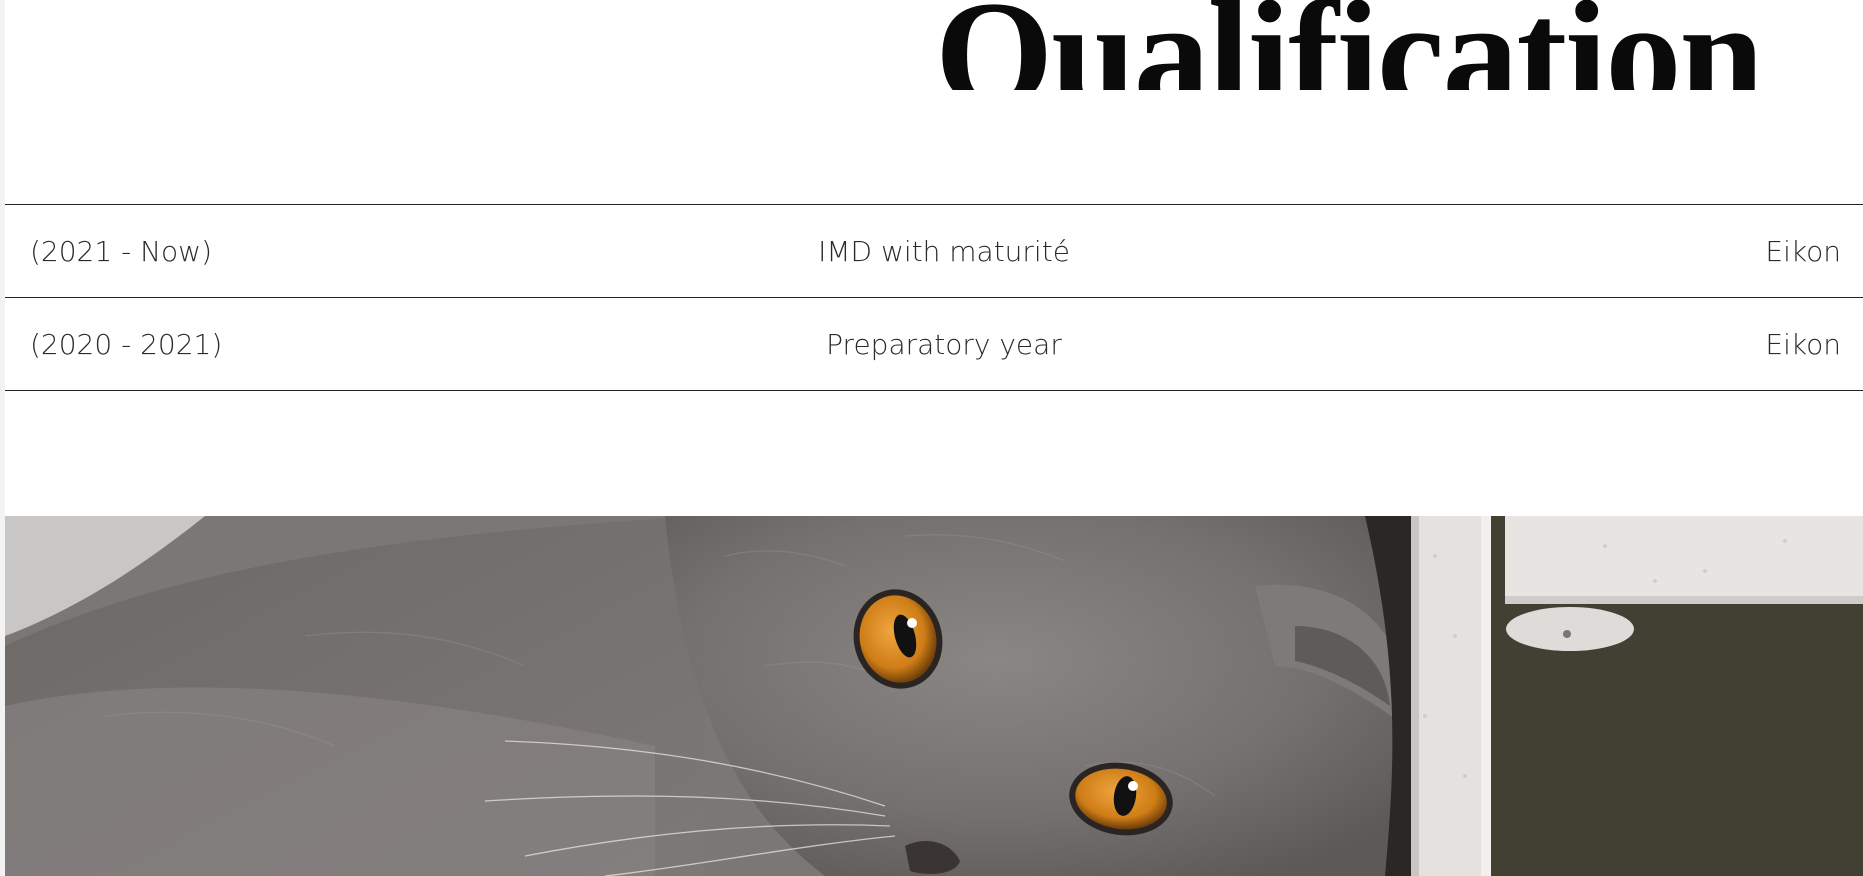 Image resolution: width=1863 pixels, height=876 pixels. What do you see at coordinates (1349, 45) in the screenshot?
I see `section-title: Qualification` at bounding box center [1349, 45].